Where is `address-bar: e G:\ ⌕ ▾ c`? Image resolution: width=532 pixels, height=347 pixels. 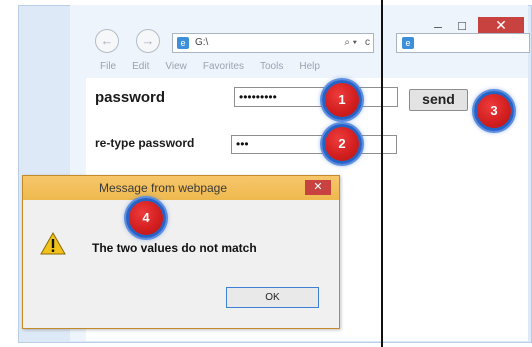 address-bar: e G:\ ⌕ ▾ c is located at coordinates (273, 43).